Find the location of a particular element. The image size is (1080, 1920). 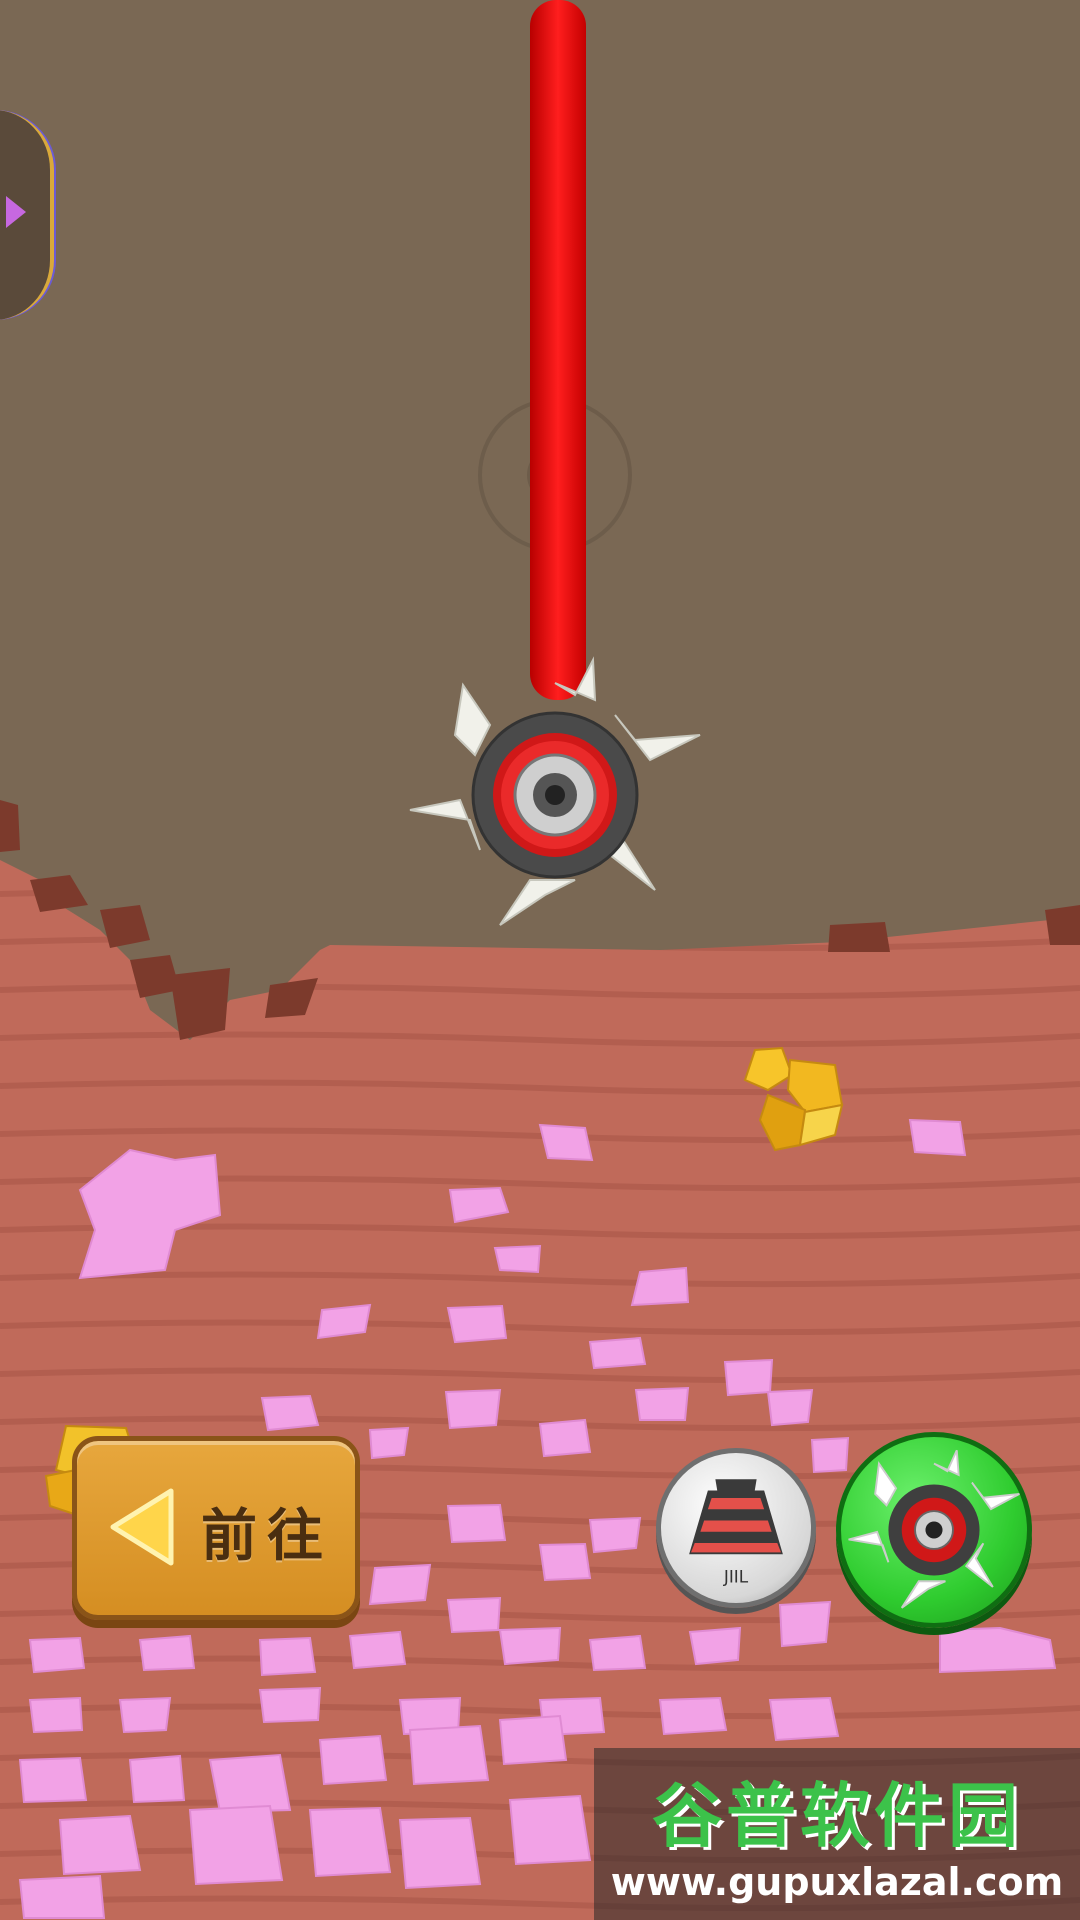

grinder-tool-caption: JIIL is located at coordinates (736, 1576).